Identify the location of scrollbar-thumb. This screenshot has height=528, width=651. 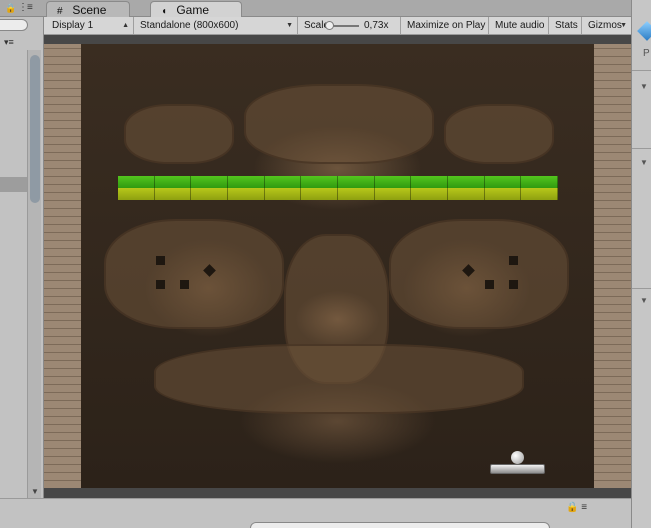
(35, 129).